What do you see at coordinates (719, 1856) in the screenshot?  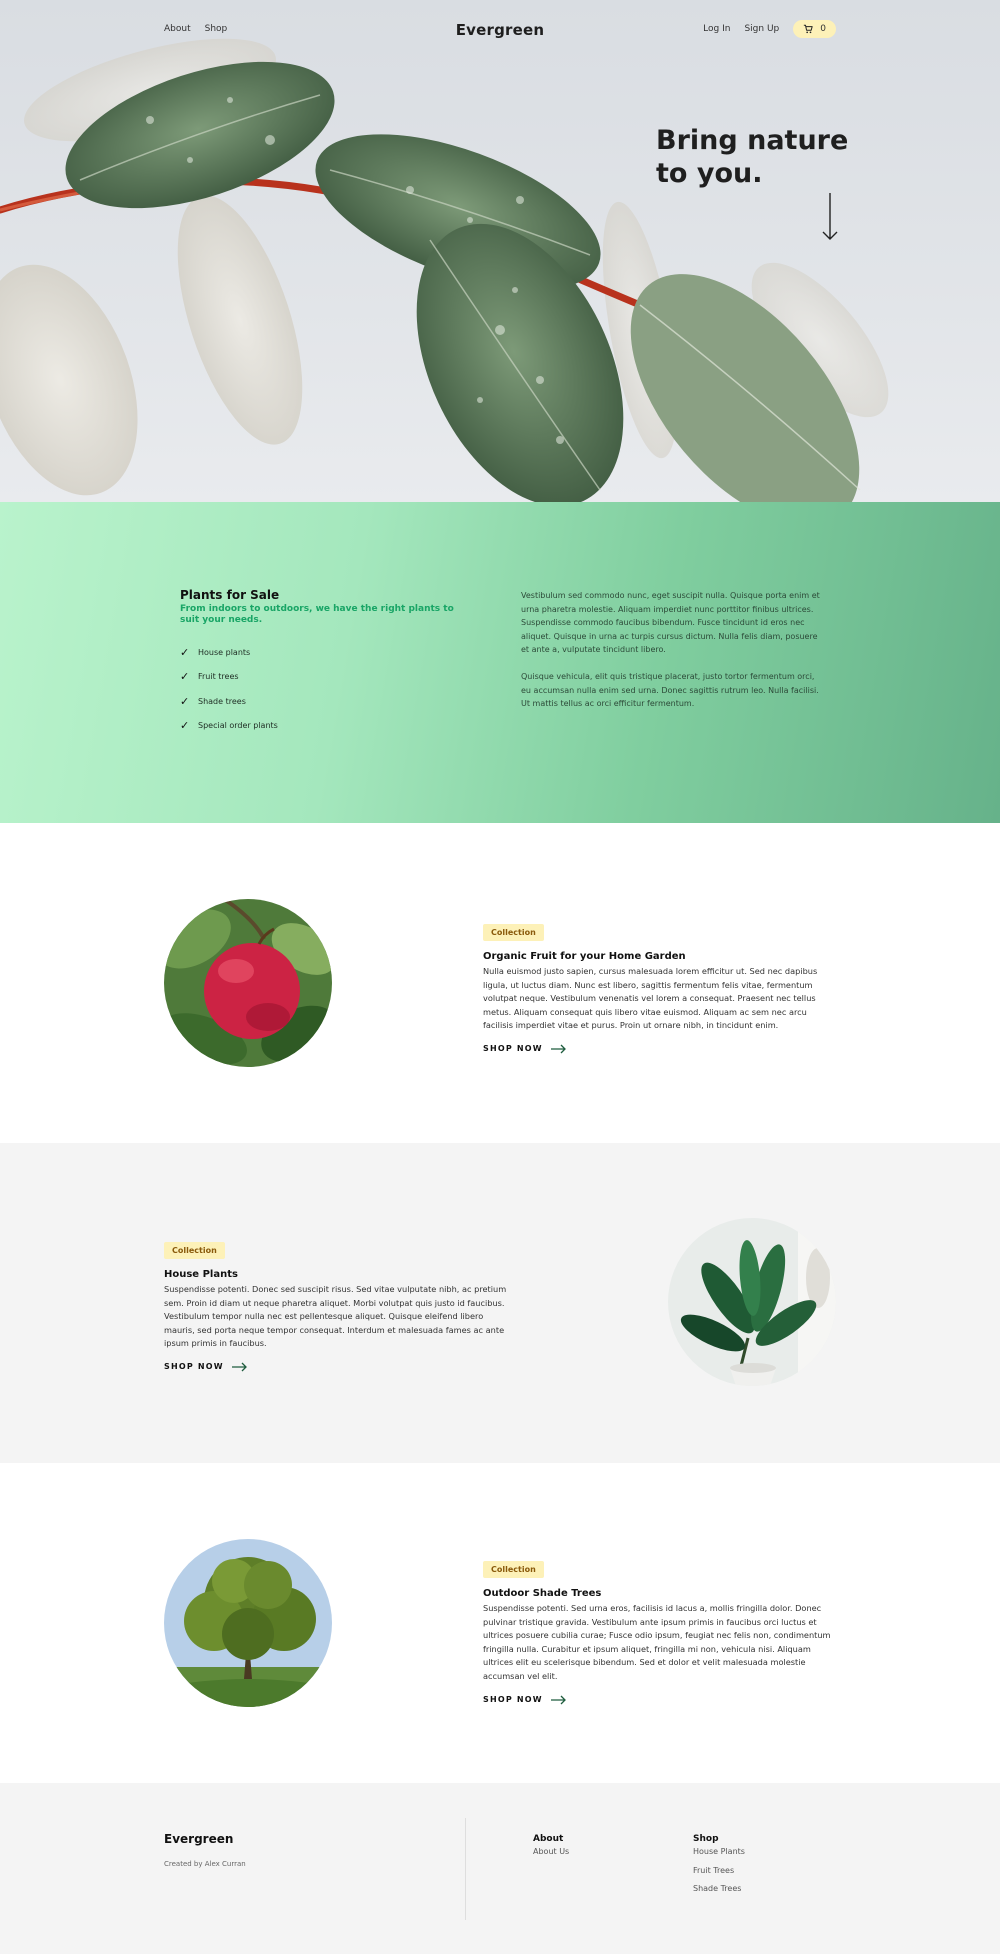 I see `footer-link-house-plants: House Plants` at bounding box center [719, 1856].